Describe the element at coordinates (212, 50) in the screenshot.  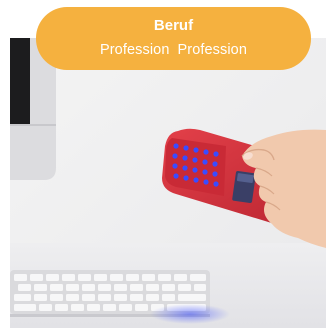
I see `badge-subtitle-en-2: Profession` at that location.